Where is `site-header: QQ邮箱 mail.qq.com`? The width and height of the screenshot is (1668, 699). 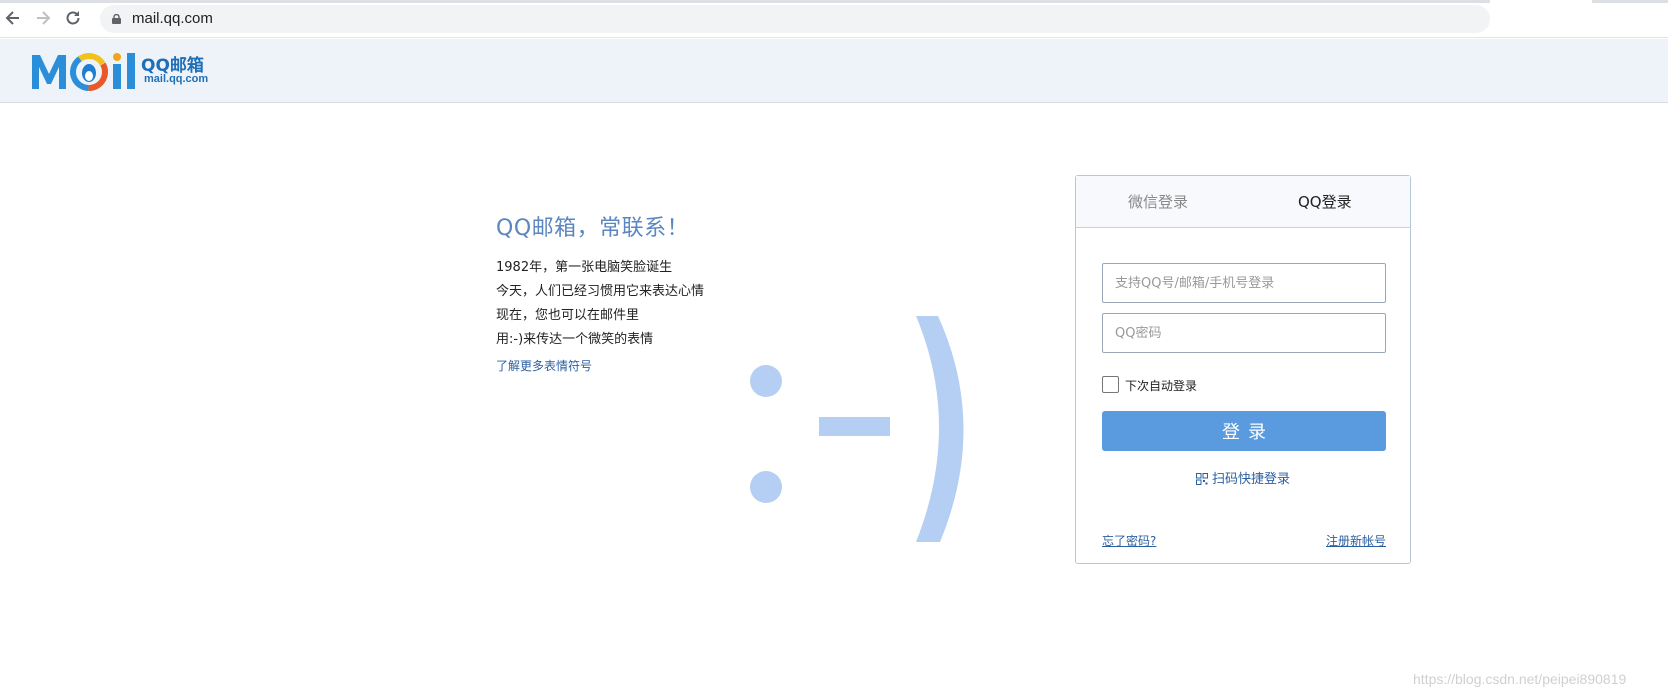 site-header: QQ邮箱 mail.qq.com is located at coordinates (834, 71).